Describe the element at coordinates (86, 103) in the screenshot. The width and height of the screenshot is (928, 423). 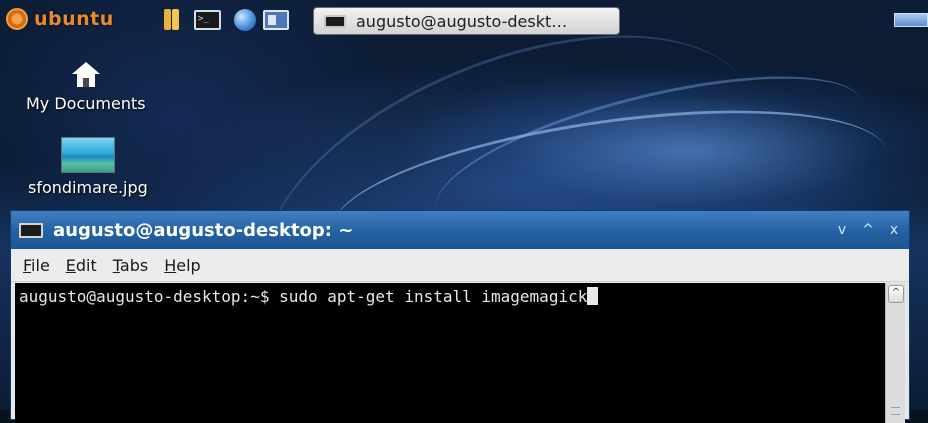
I see `desktop-icon-label: My Documents` at that location.